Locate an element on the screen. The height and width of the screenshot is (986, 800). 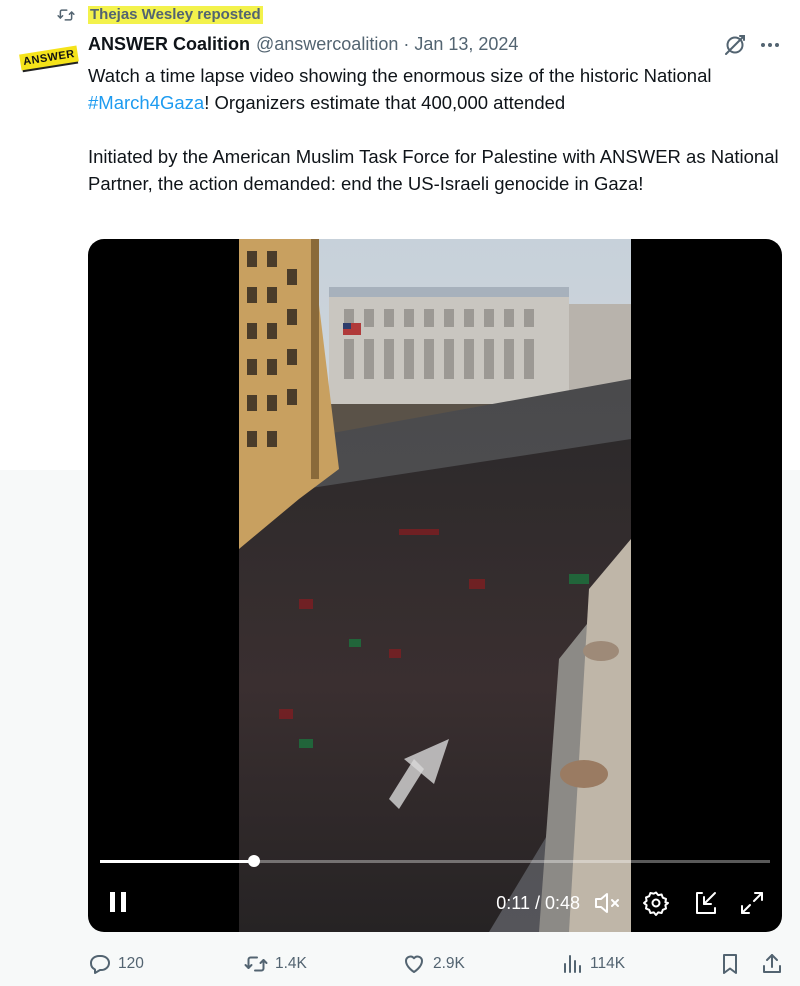
repost-button: 1.4K is located at coordinates (275, 964).